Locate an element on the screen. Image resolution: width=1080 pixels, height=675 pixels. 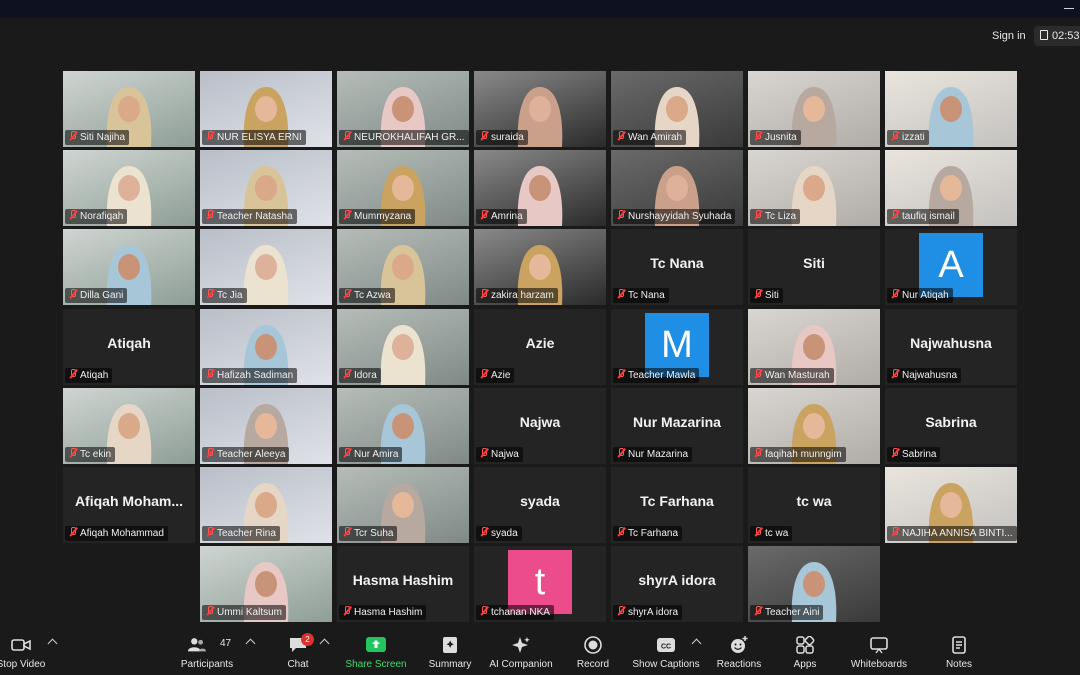
participant-tile: Wan Amirah is located at coordinates (677, 109).